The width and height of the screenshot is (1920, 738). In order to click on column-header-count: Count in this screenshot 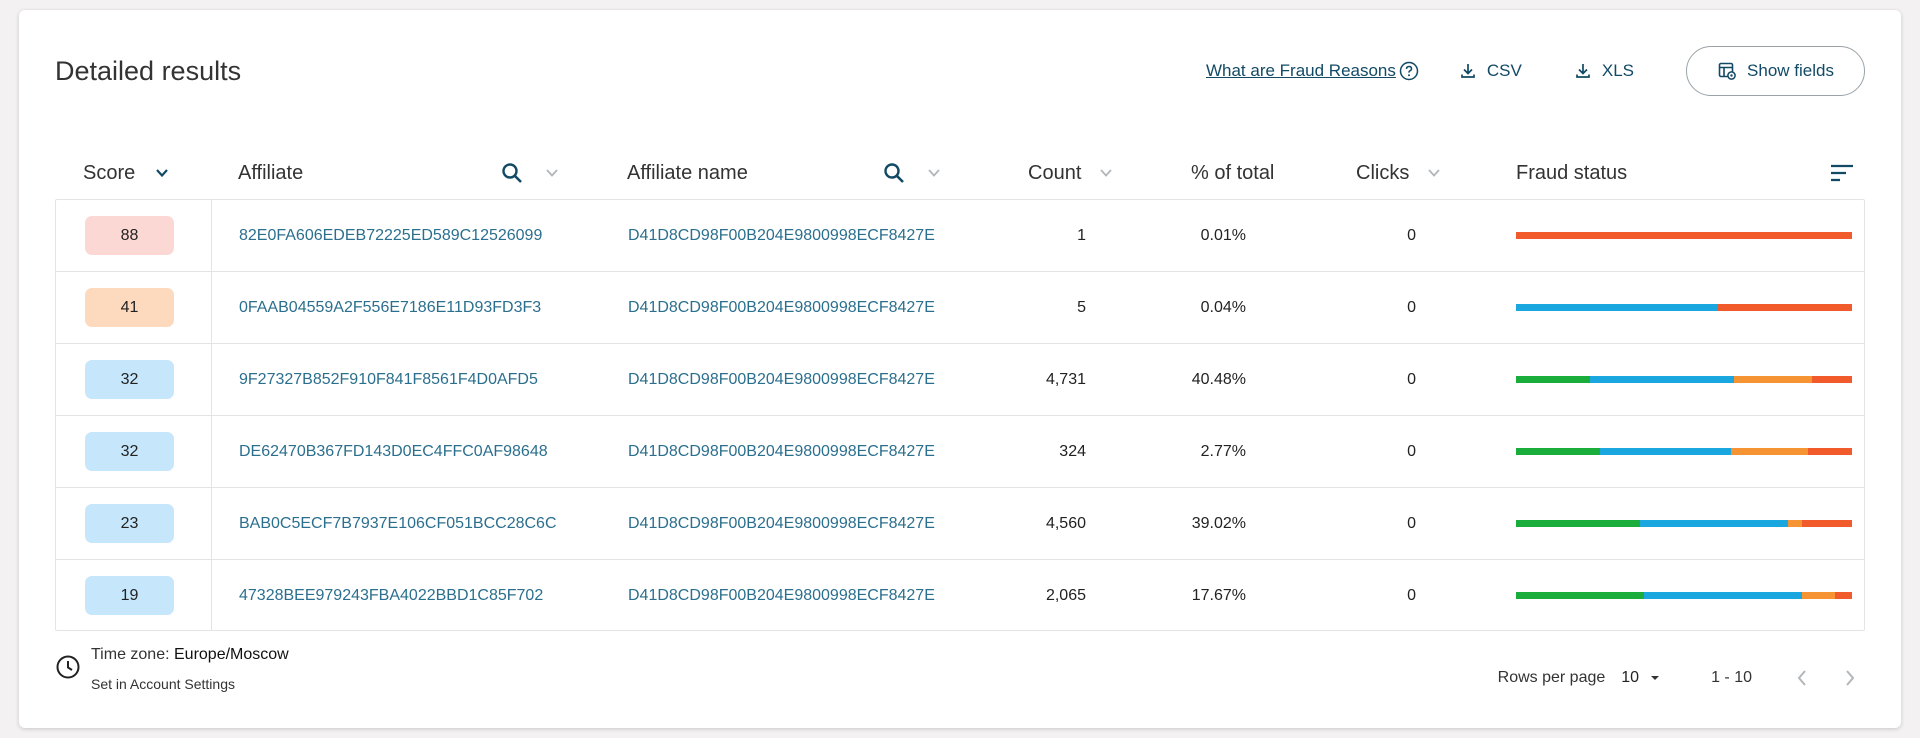, I will do `click(1070, 173)`.